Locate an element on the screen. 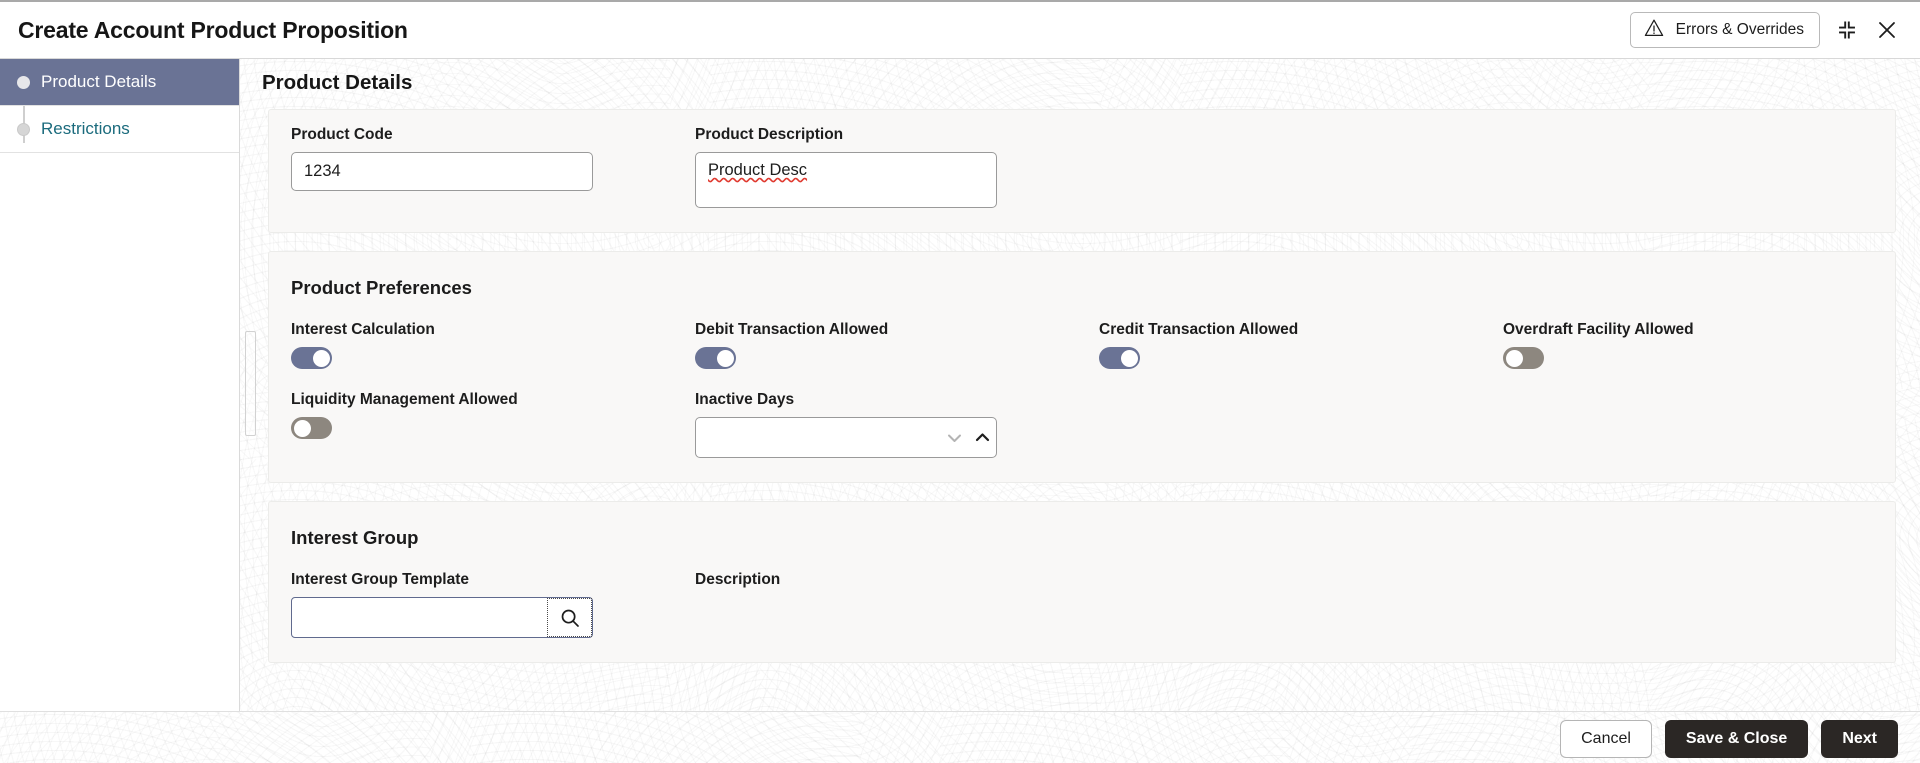 Image resolution: width=1920 pixels, height=763 pixels. close-icon is located at coordinates (1887, 30).